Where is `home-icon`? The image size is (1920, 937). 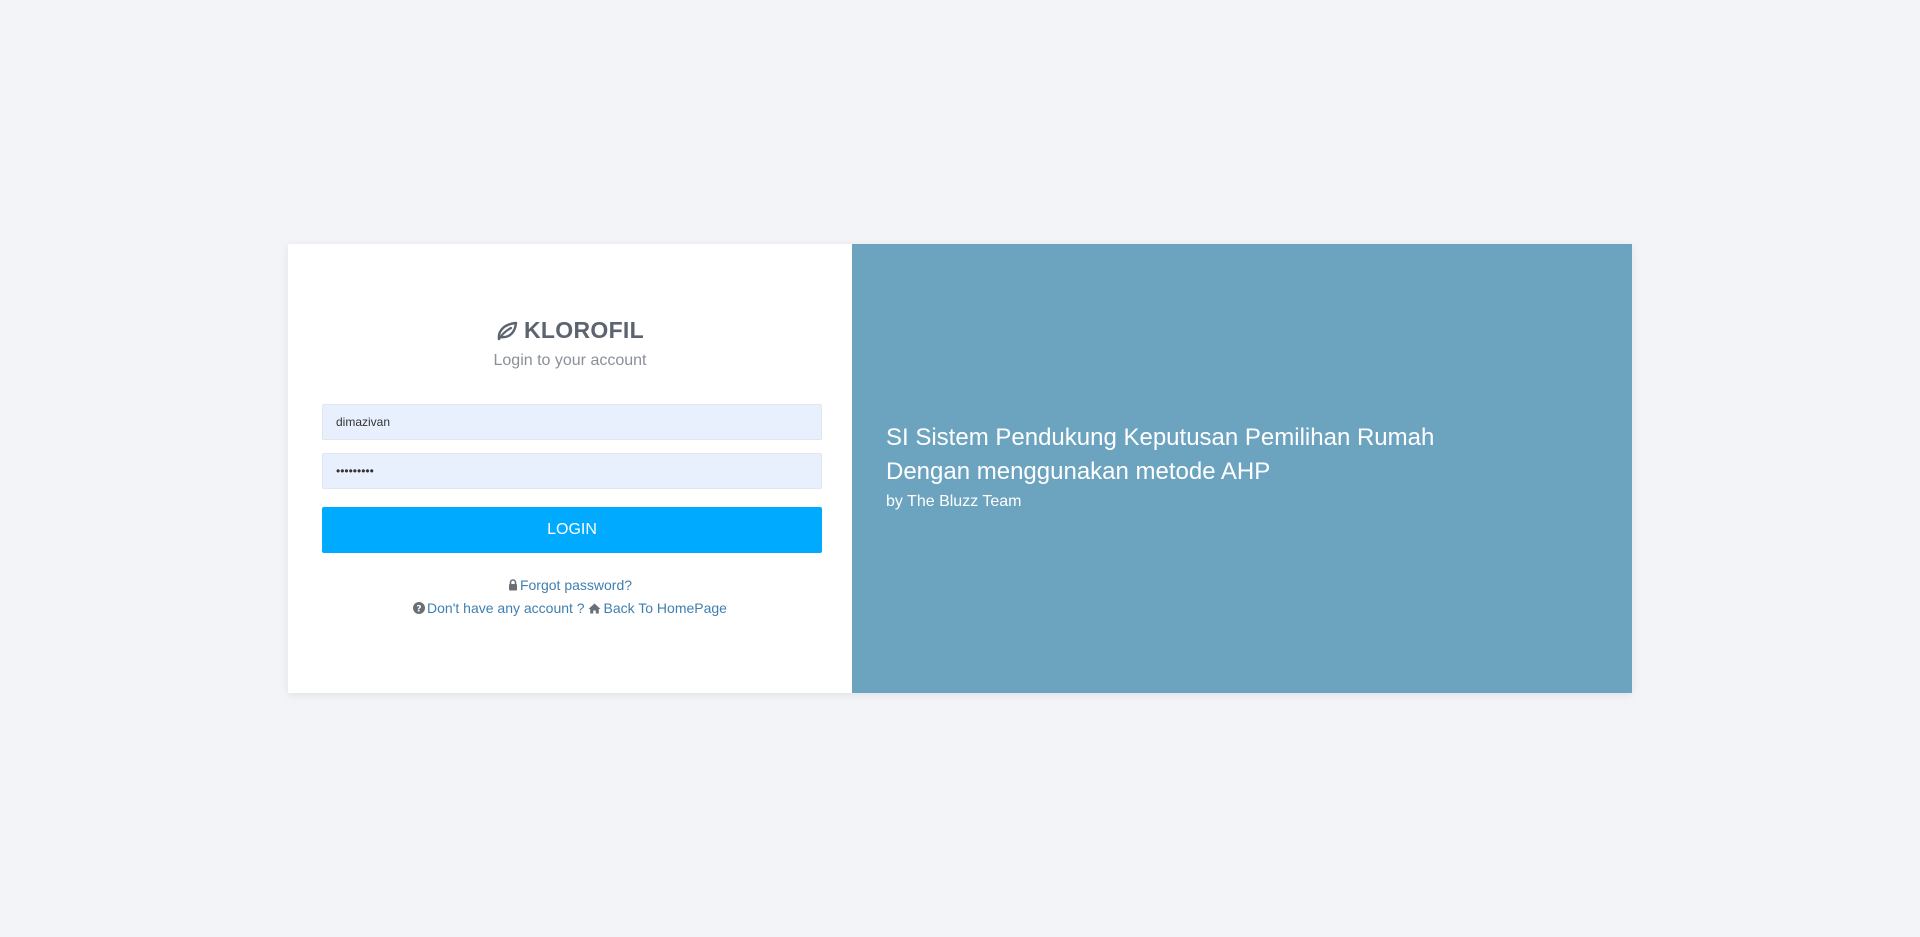
home-icon is located at coordinates (594, 609).